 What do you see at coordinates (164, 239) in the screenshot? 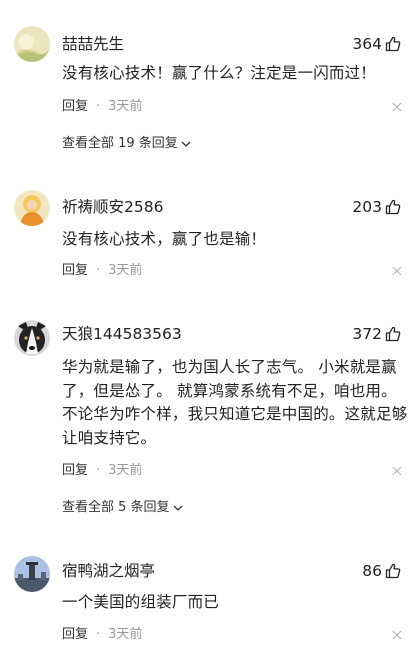
I see `comment-text: 没有核心技术，赢了也是输！` at bounding box center [164, 239].